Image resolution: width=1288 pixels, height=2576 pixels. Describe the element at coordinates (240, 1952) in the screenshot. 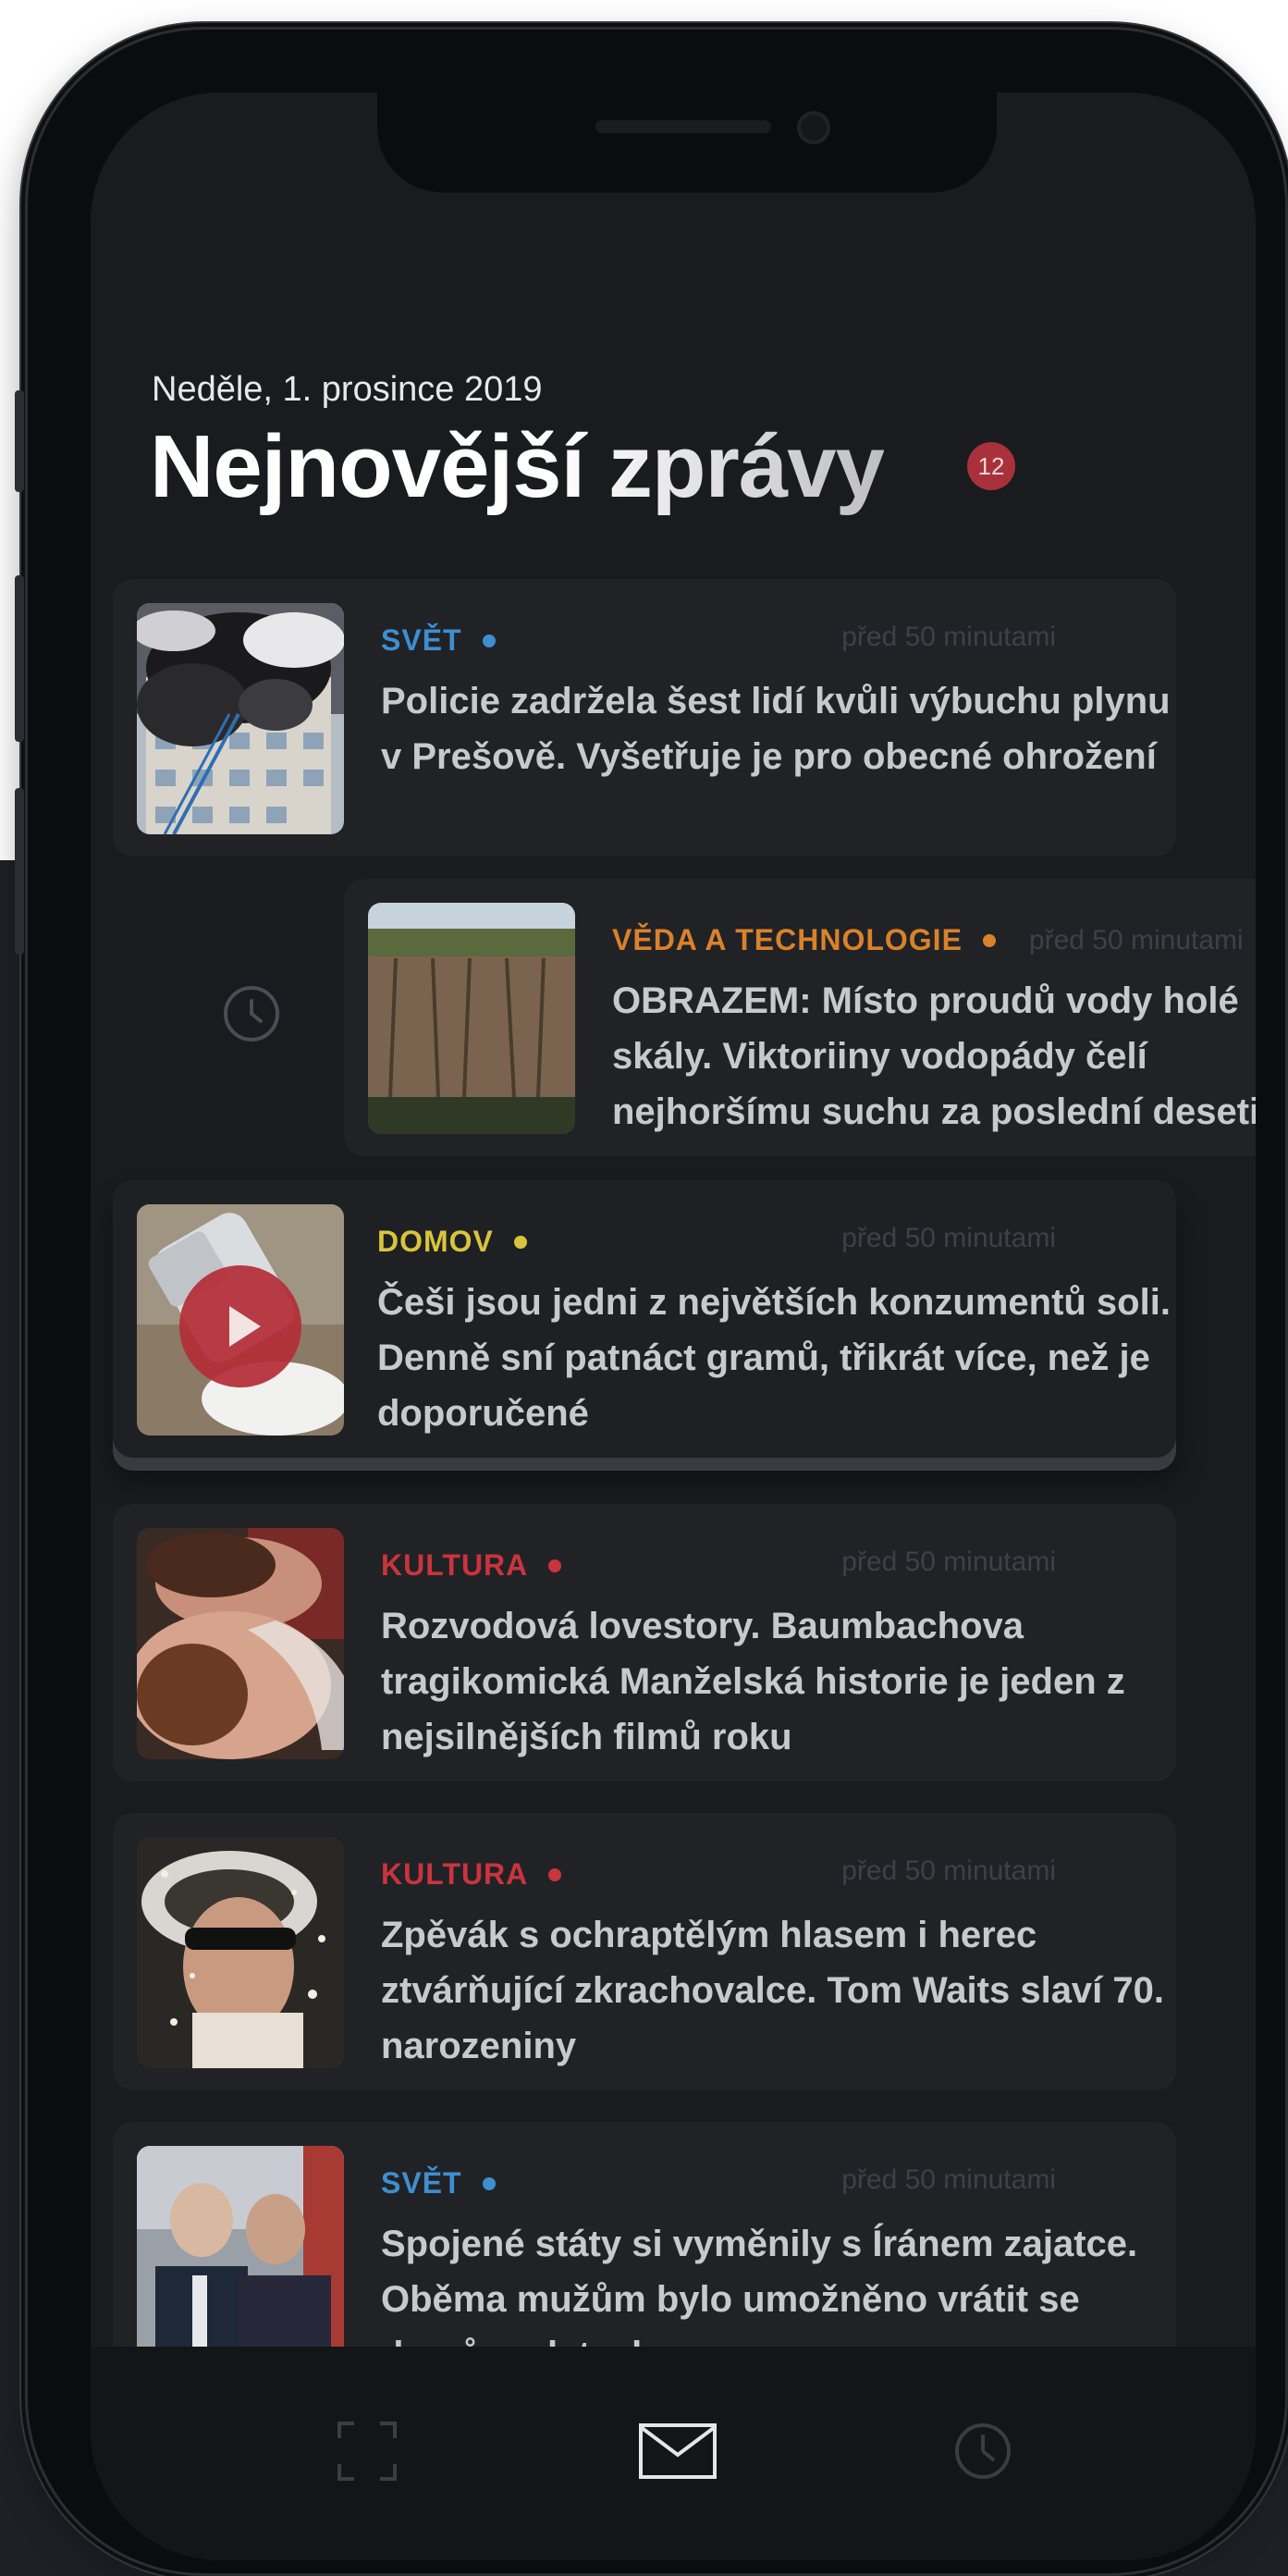

I see `tom-waits-photo` at that location.